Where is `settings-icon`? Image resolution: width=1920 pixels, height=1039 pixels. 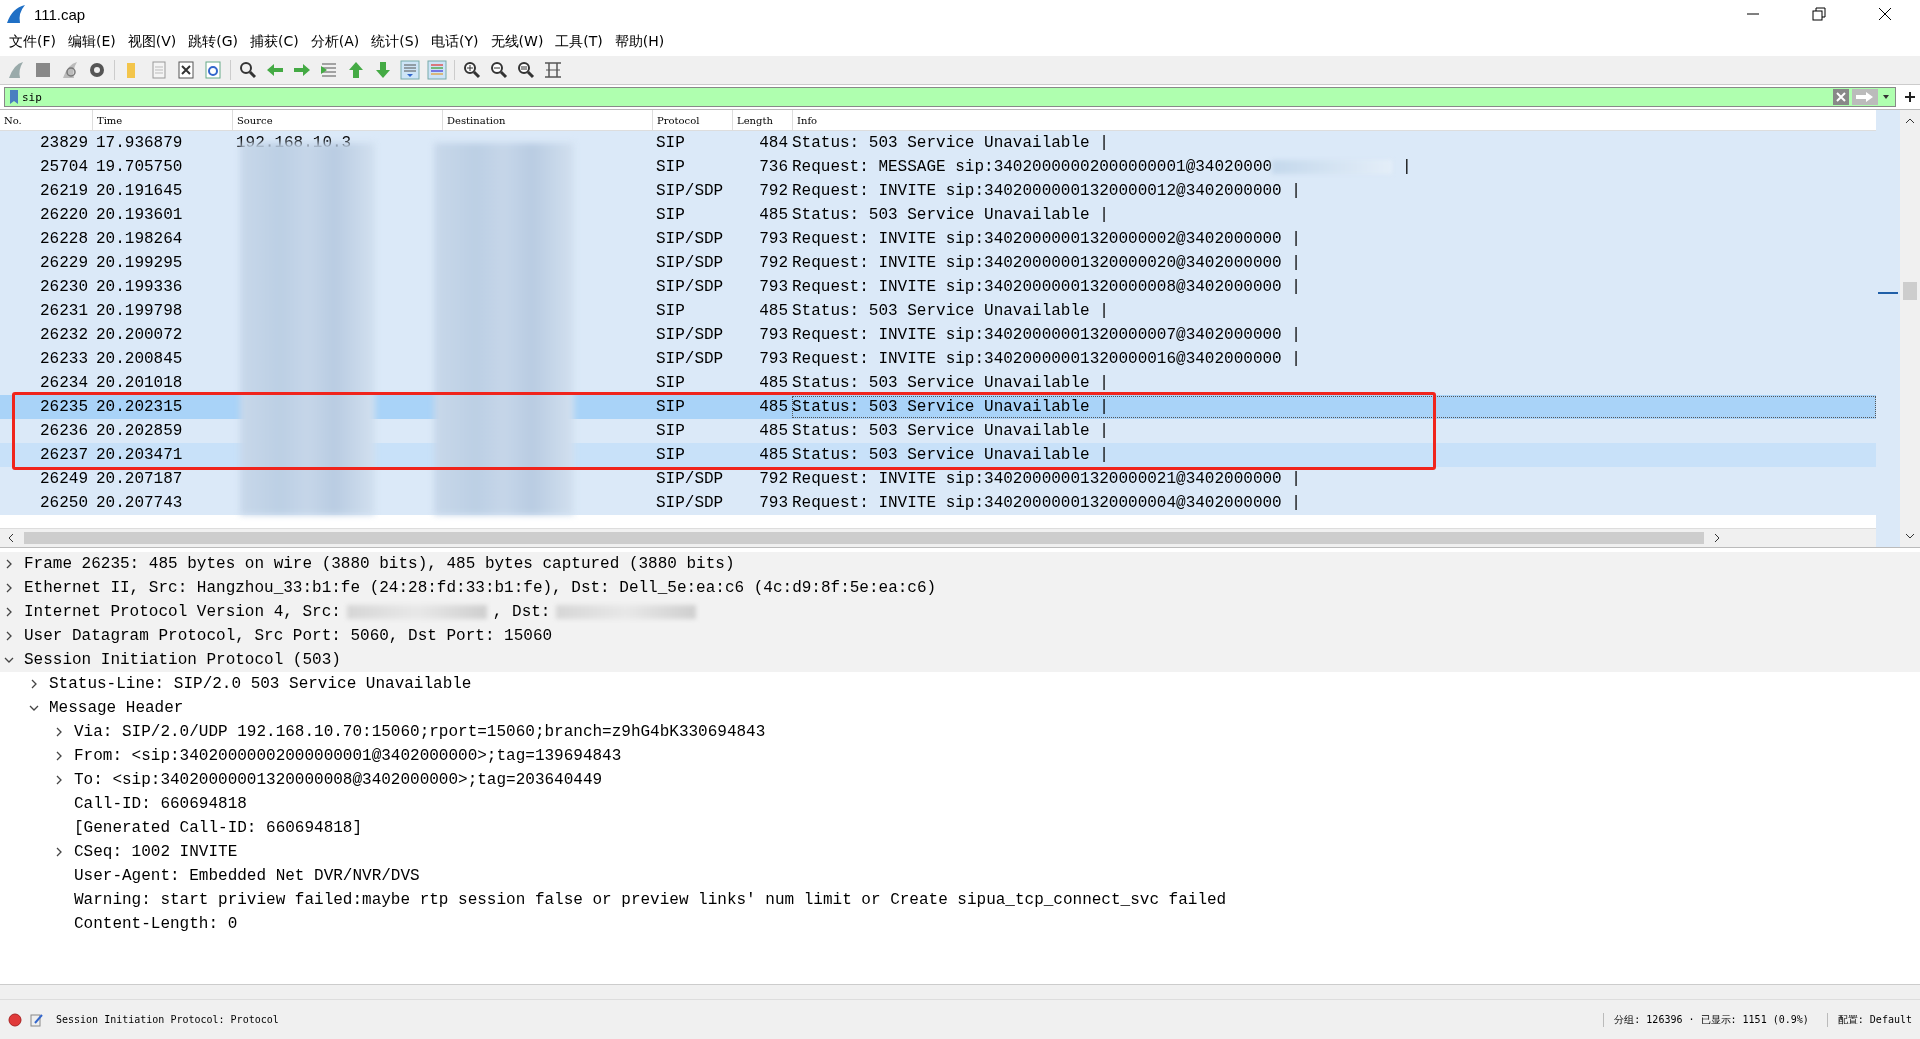
settings-icon is located at coordinates (97, 70).